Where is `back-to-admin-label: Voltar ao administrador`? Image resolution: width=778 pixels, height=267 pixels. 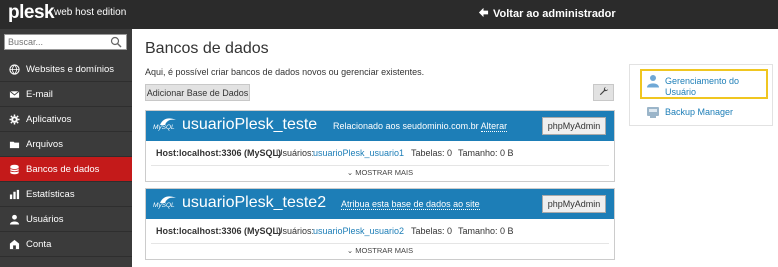
back-to-admin-label: Voltar ao administrador is located at coordinates (554, 14).